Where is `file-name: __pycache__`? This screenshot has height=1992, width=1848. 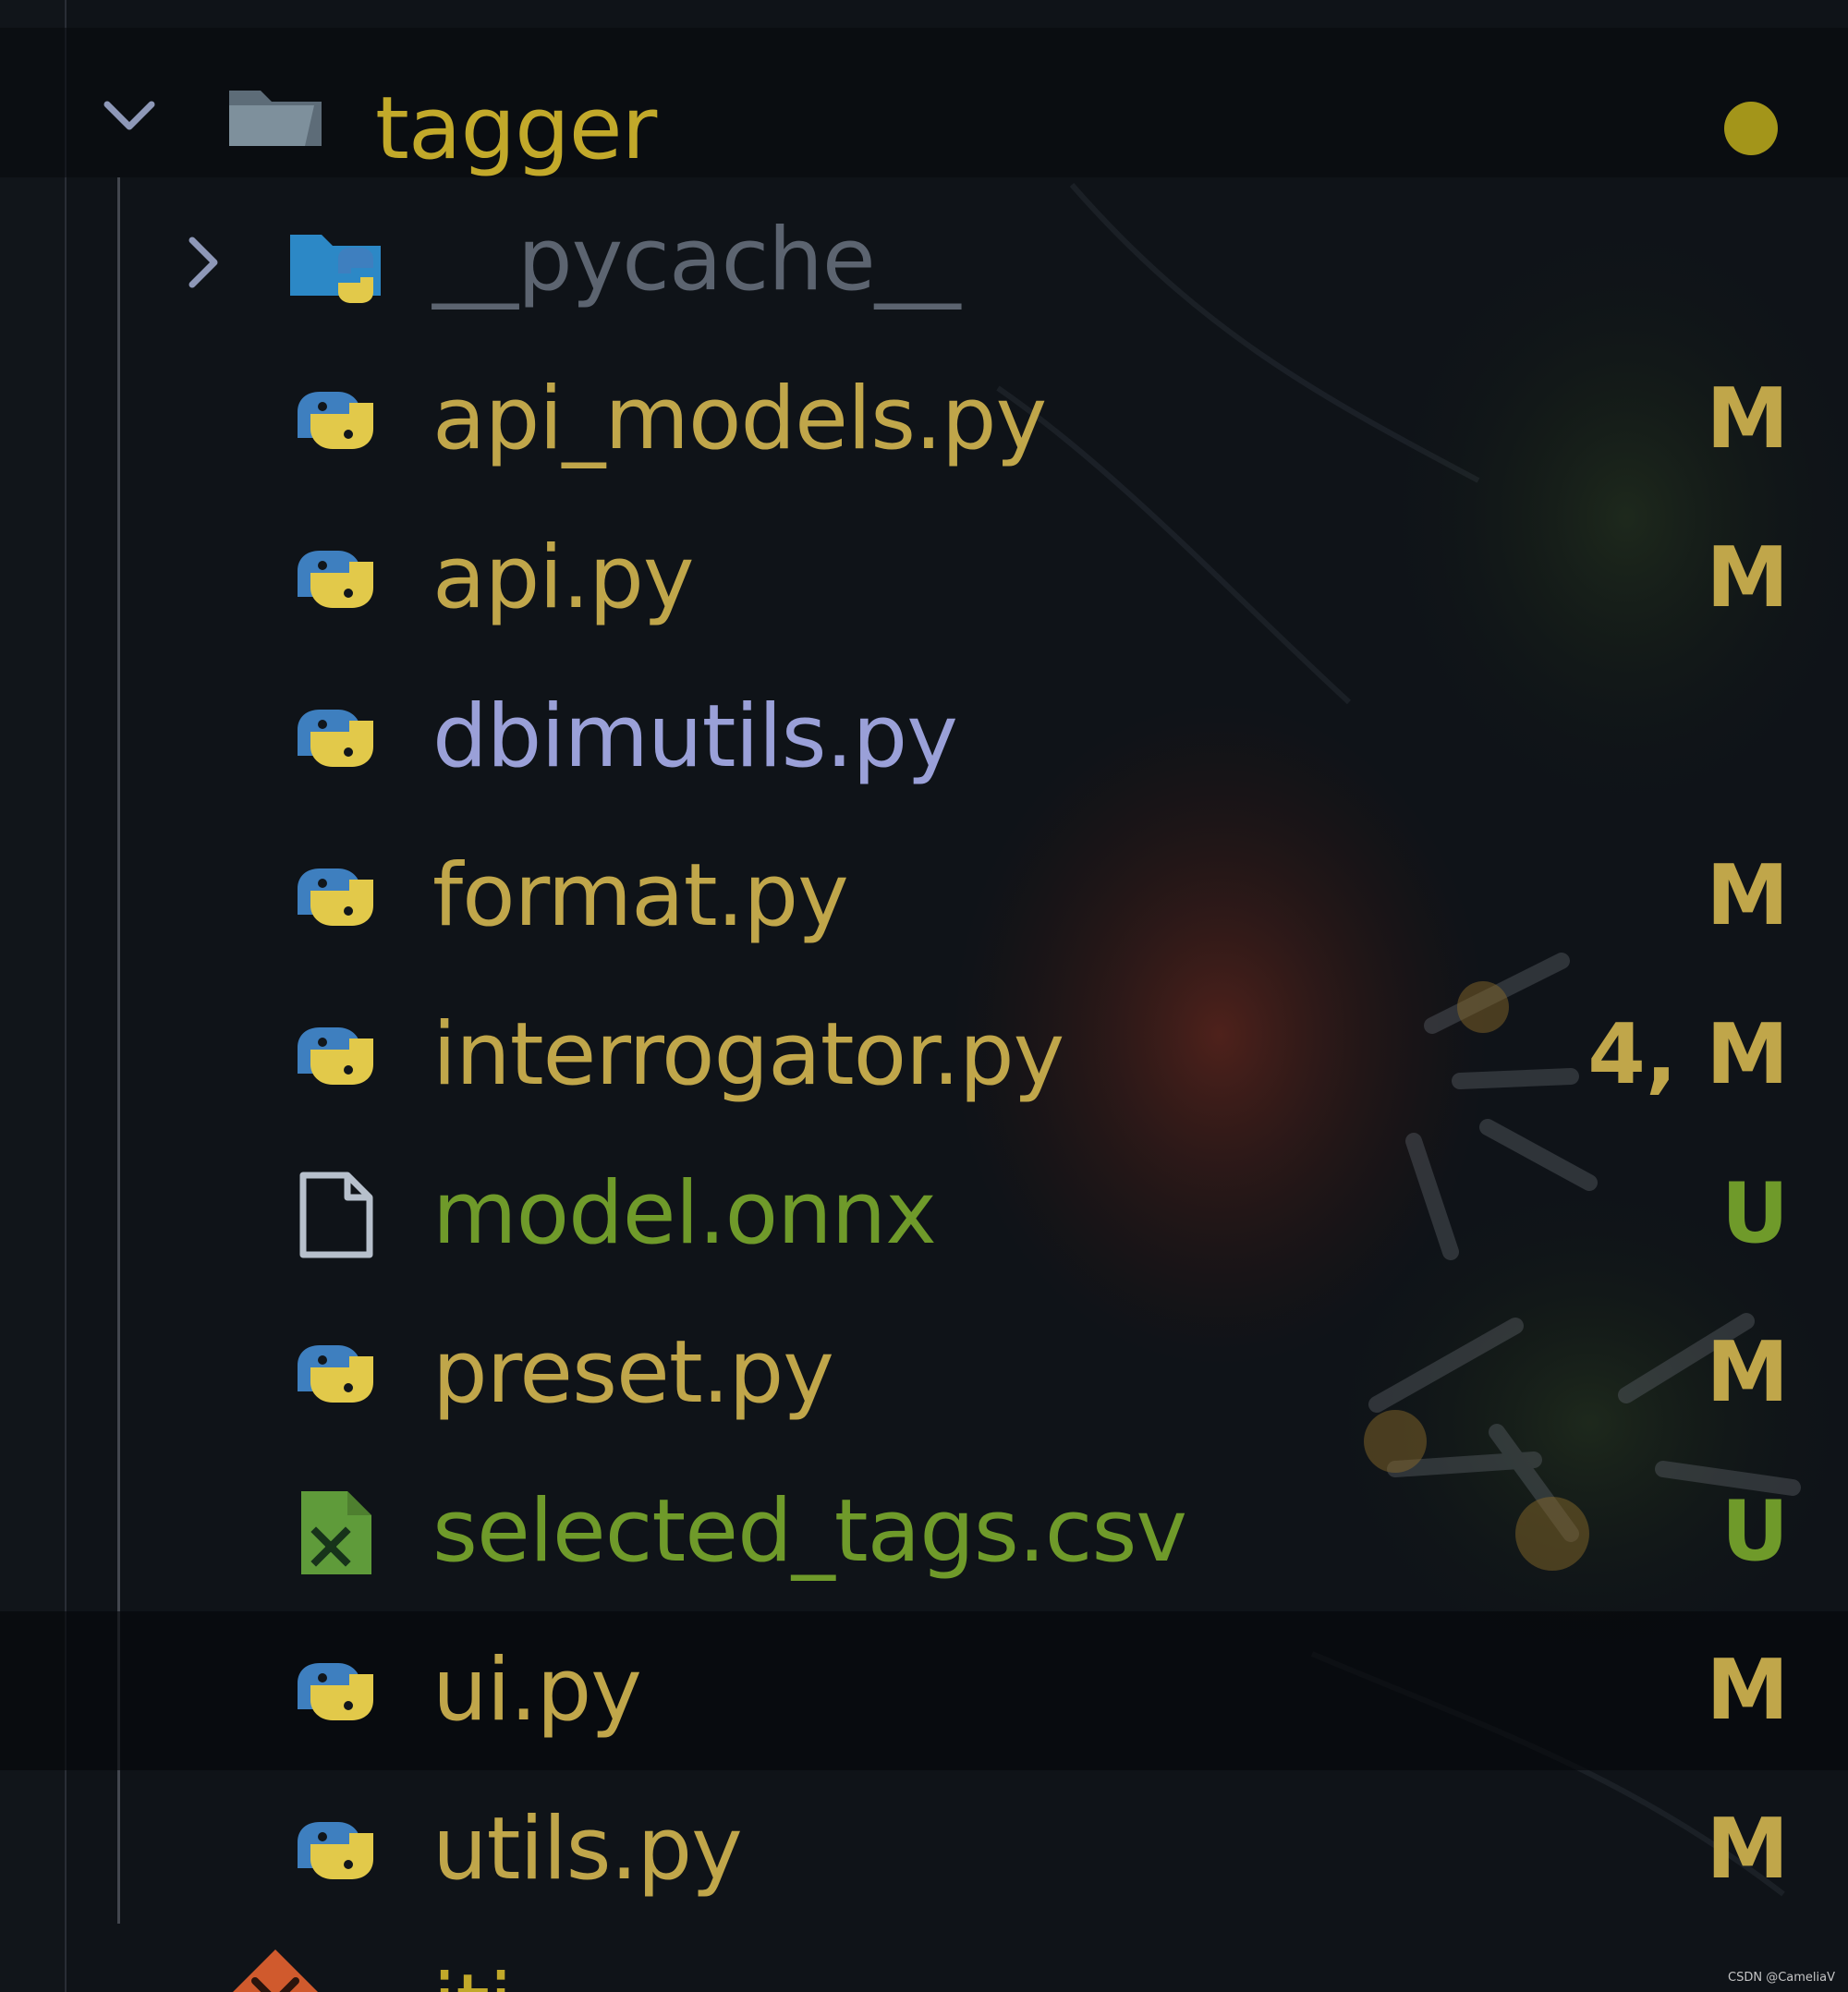
file-name: __pycache__ is located at coordinates (696, 260).